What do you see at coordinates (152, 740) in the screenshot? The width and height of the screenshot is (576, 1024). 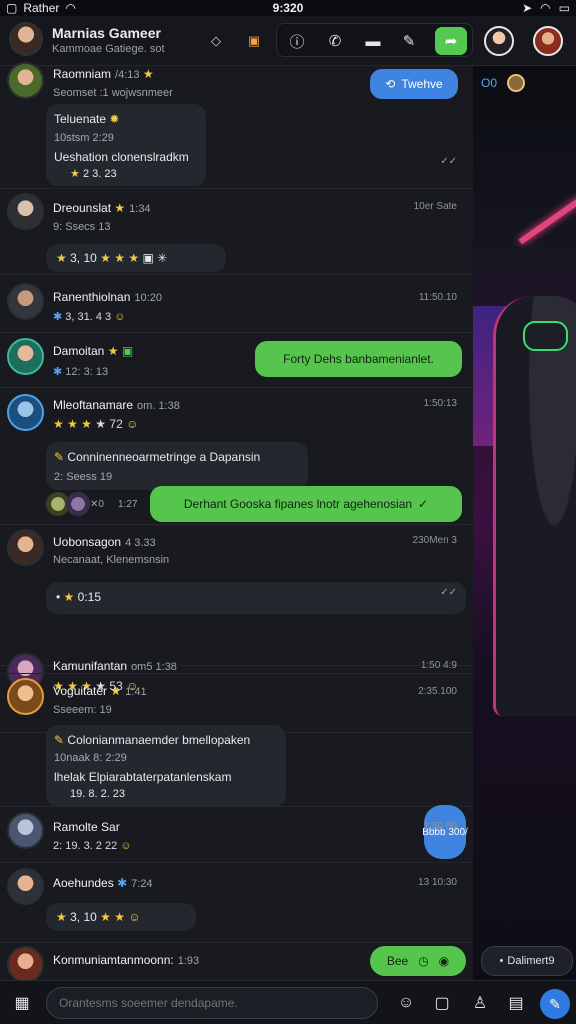 I see `bubble-line: ✎ Colonianmanaemder bmellopaken` at bounding box center [152, 740].